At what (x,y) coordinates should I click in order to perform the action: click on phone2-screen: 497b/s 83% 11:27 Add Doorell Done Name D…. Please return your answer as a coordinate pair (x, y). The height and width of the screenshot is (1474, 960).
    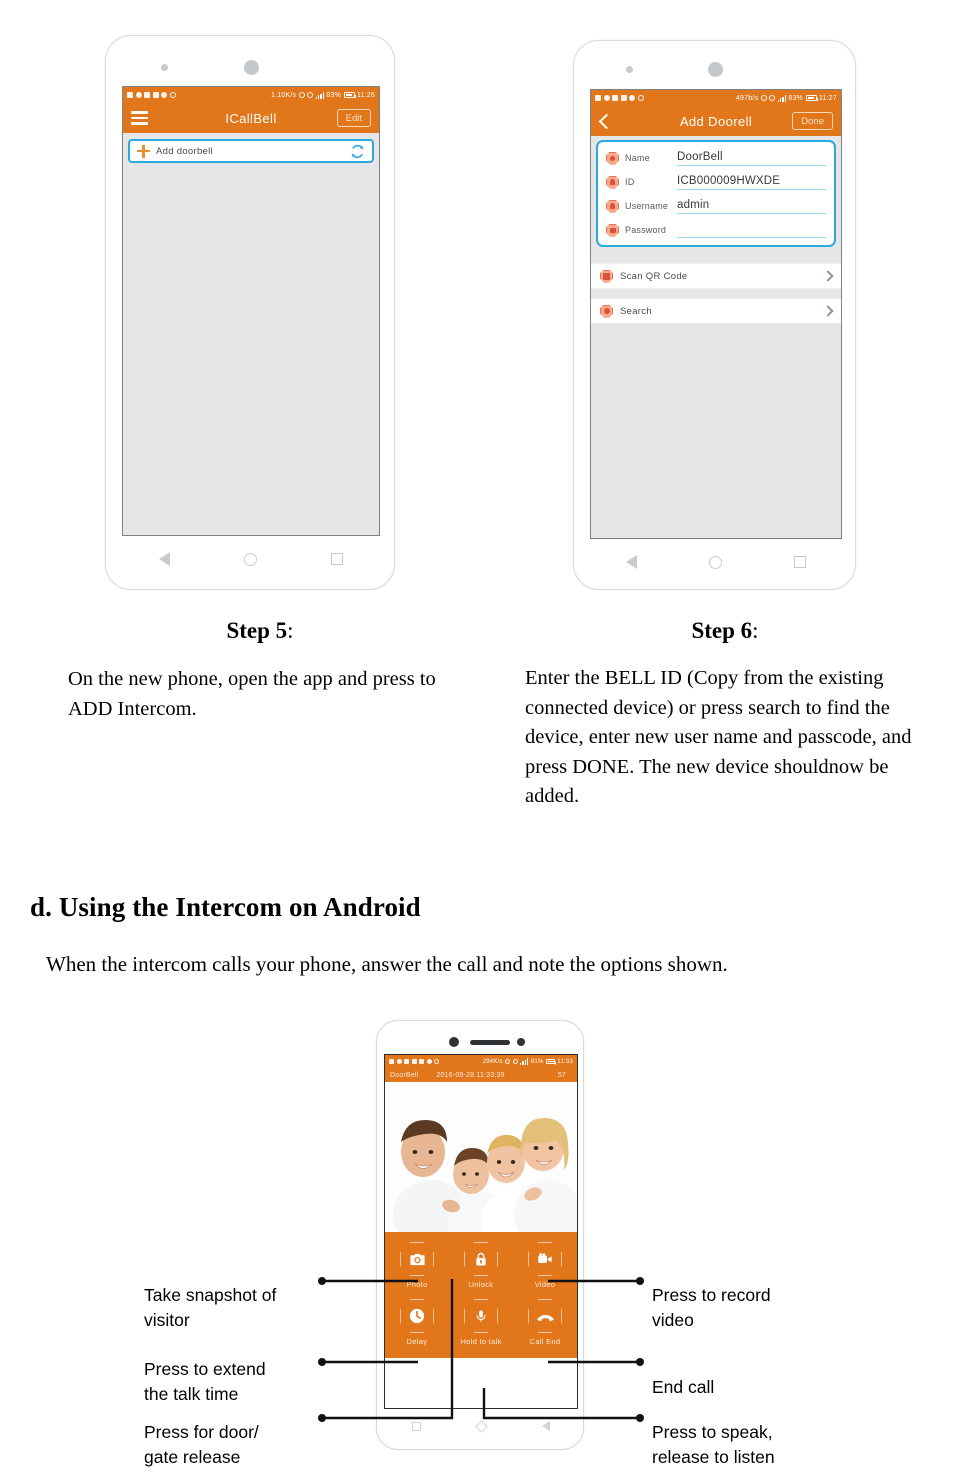
    Looking at the image, I should click on (716, 314).